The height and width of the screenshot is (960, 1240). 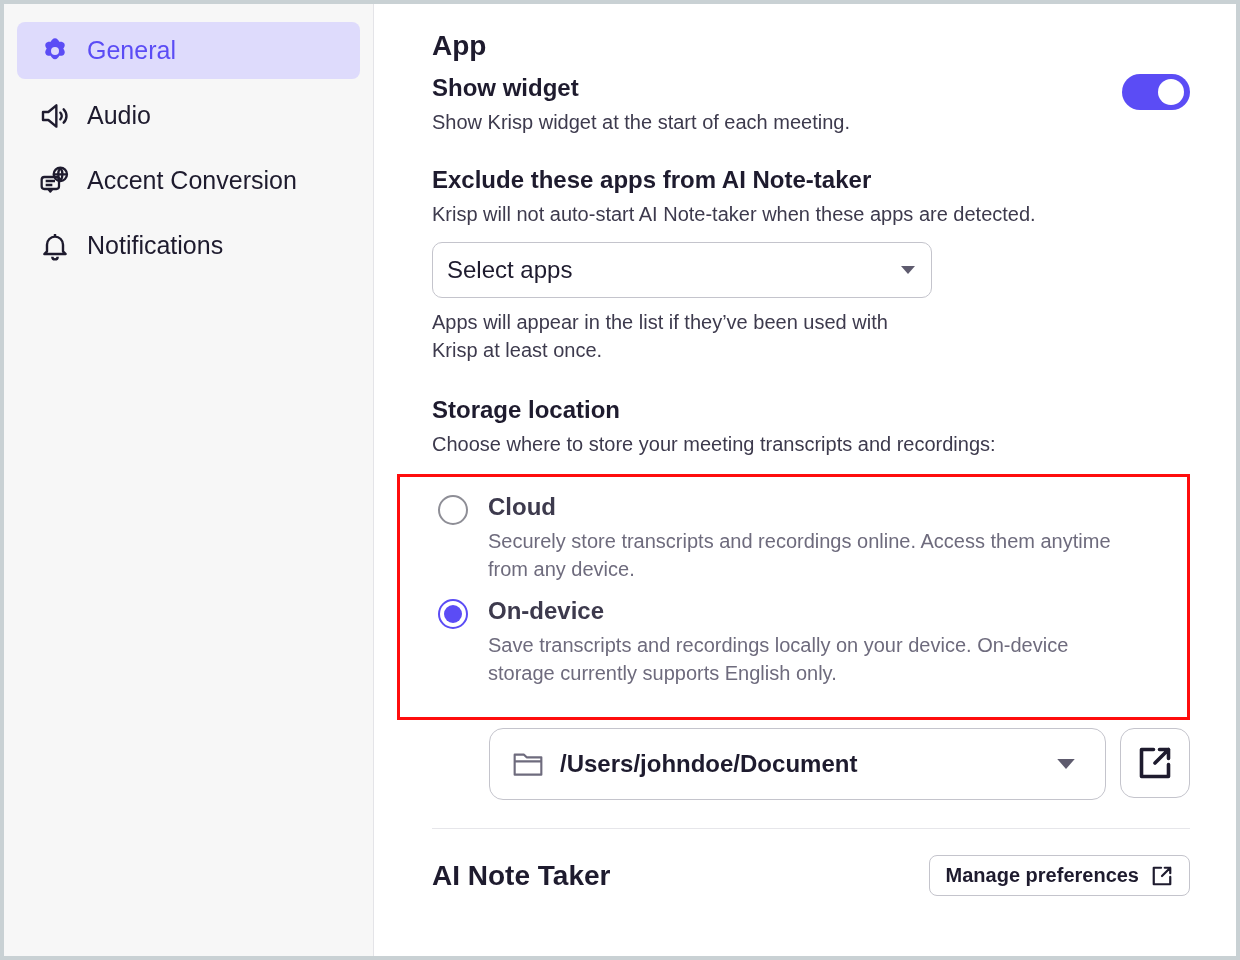 What do you see at coordinates (527, 410) in the screenshot?
I see `setting-title: Storage location` at bounding box center [527, 410].